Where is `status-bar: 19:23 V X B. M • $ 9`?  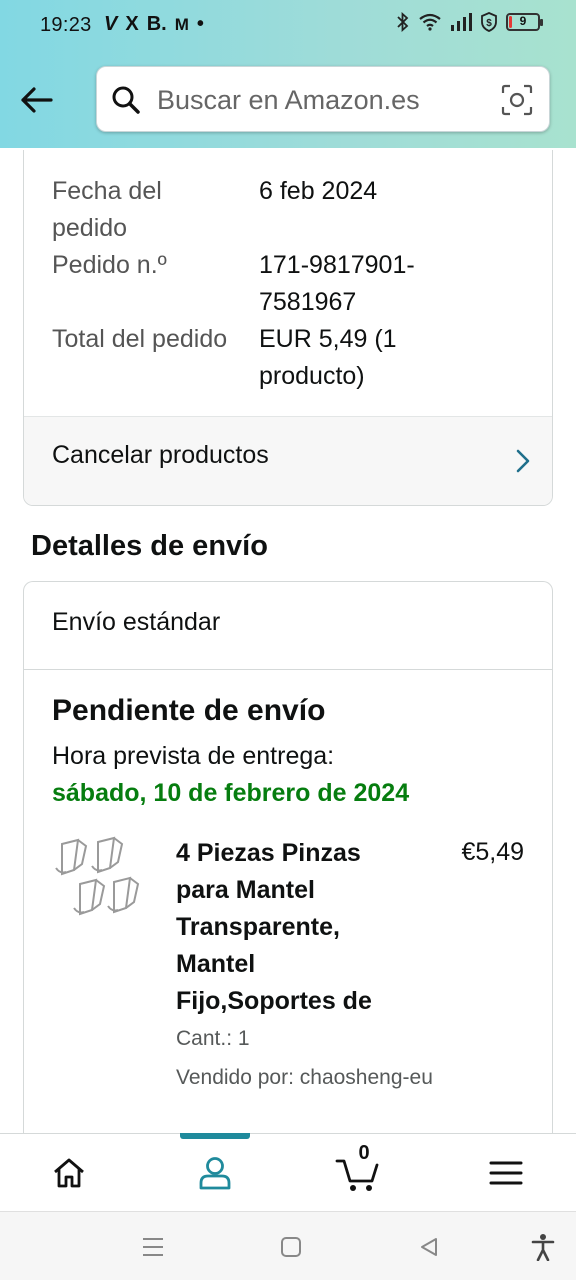 status-bar: 19:23 V X B. M • $ 9 is located at coordinates (288, 26).